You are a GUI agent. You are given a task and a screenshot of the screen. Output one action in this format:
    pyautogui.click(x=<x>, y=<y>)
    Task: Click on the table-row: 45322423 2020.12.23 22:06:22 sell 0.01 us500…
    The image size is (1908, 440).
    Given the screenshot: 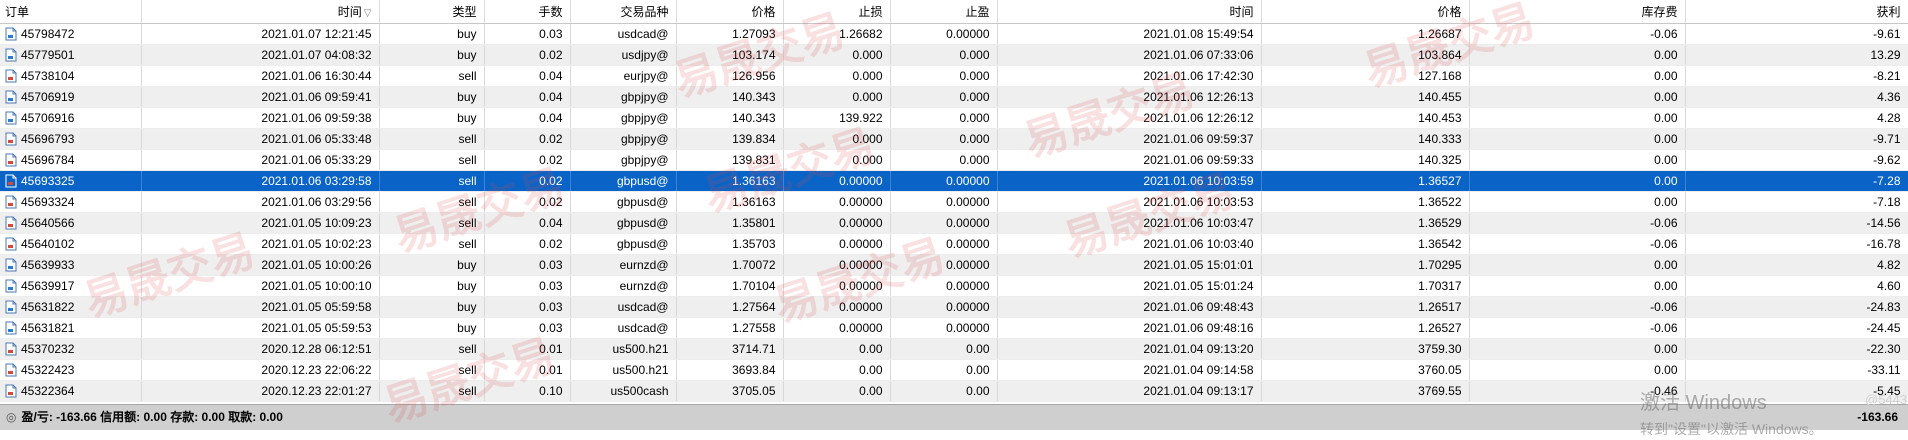 What is the action you would take?
    pyautogui.click(x=954, y=370)
    